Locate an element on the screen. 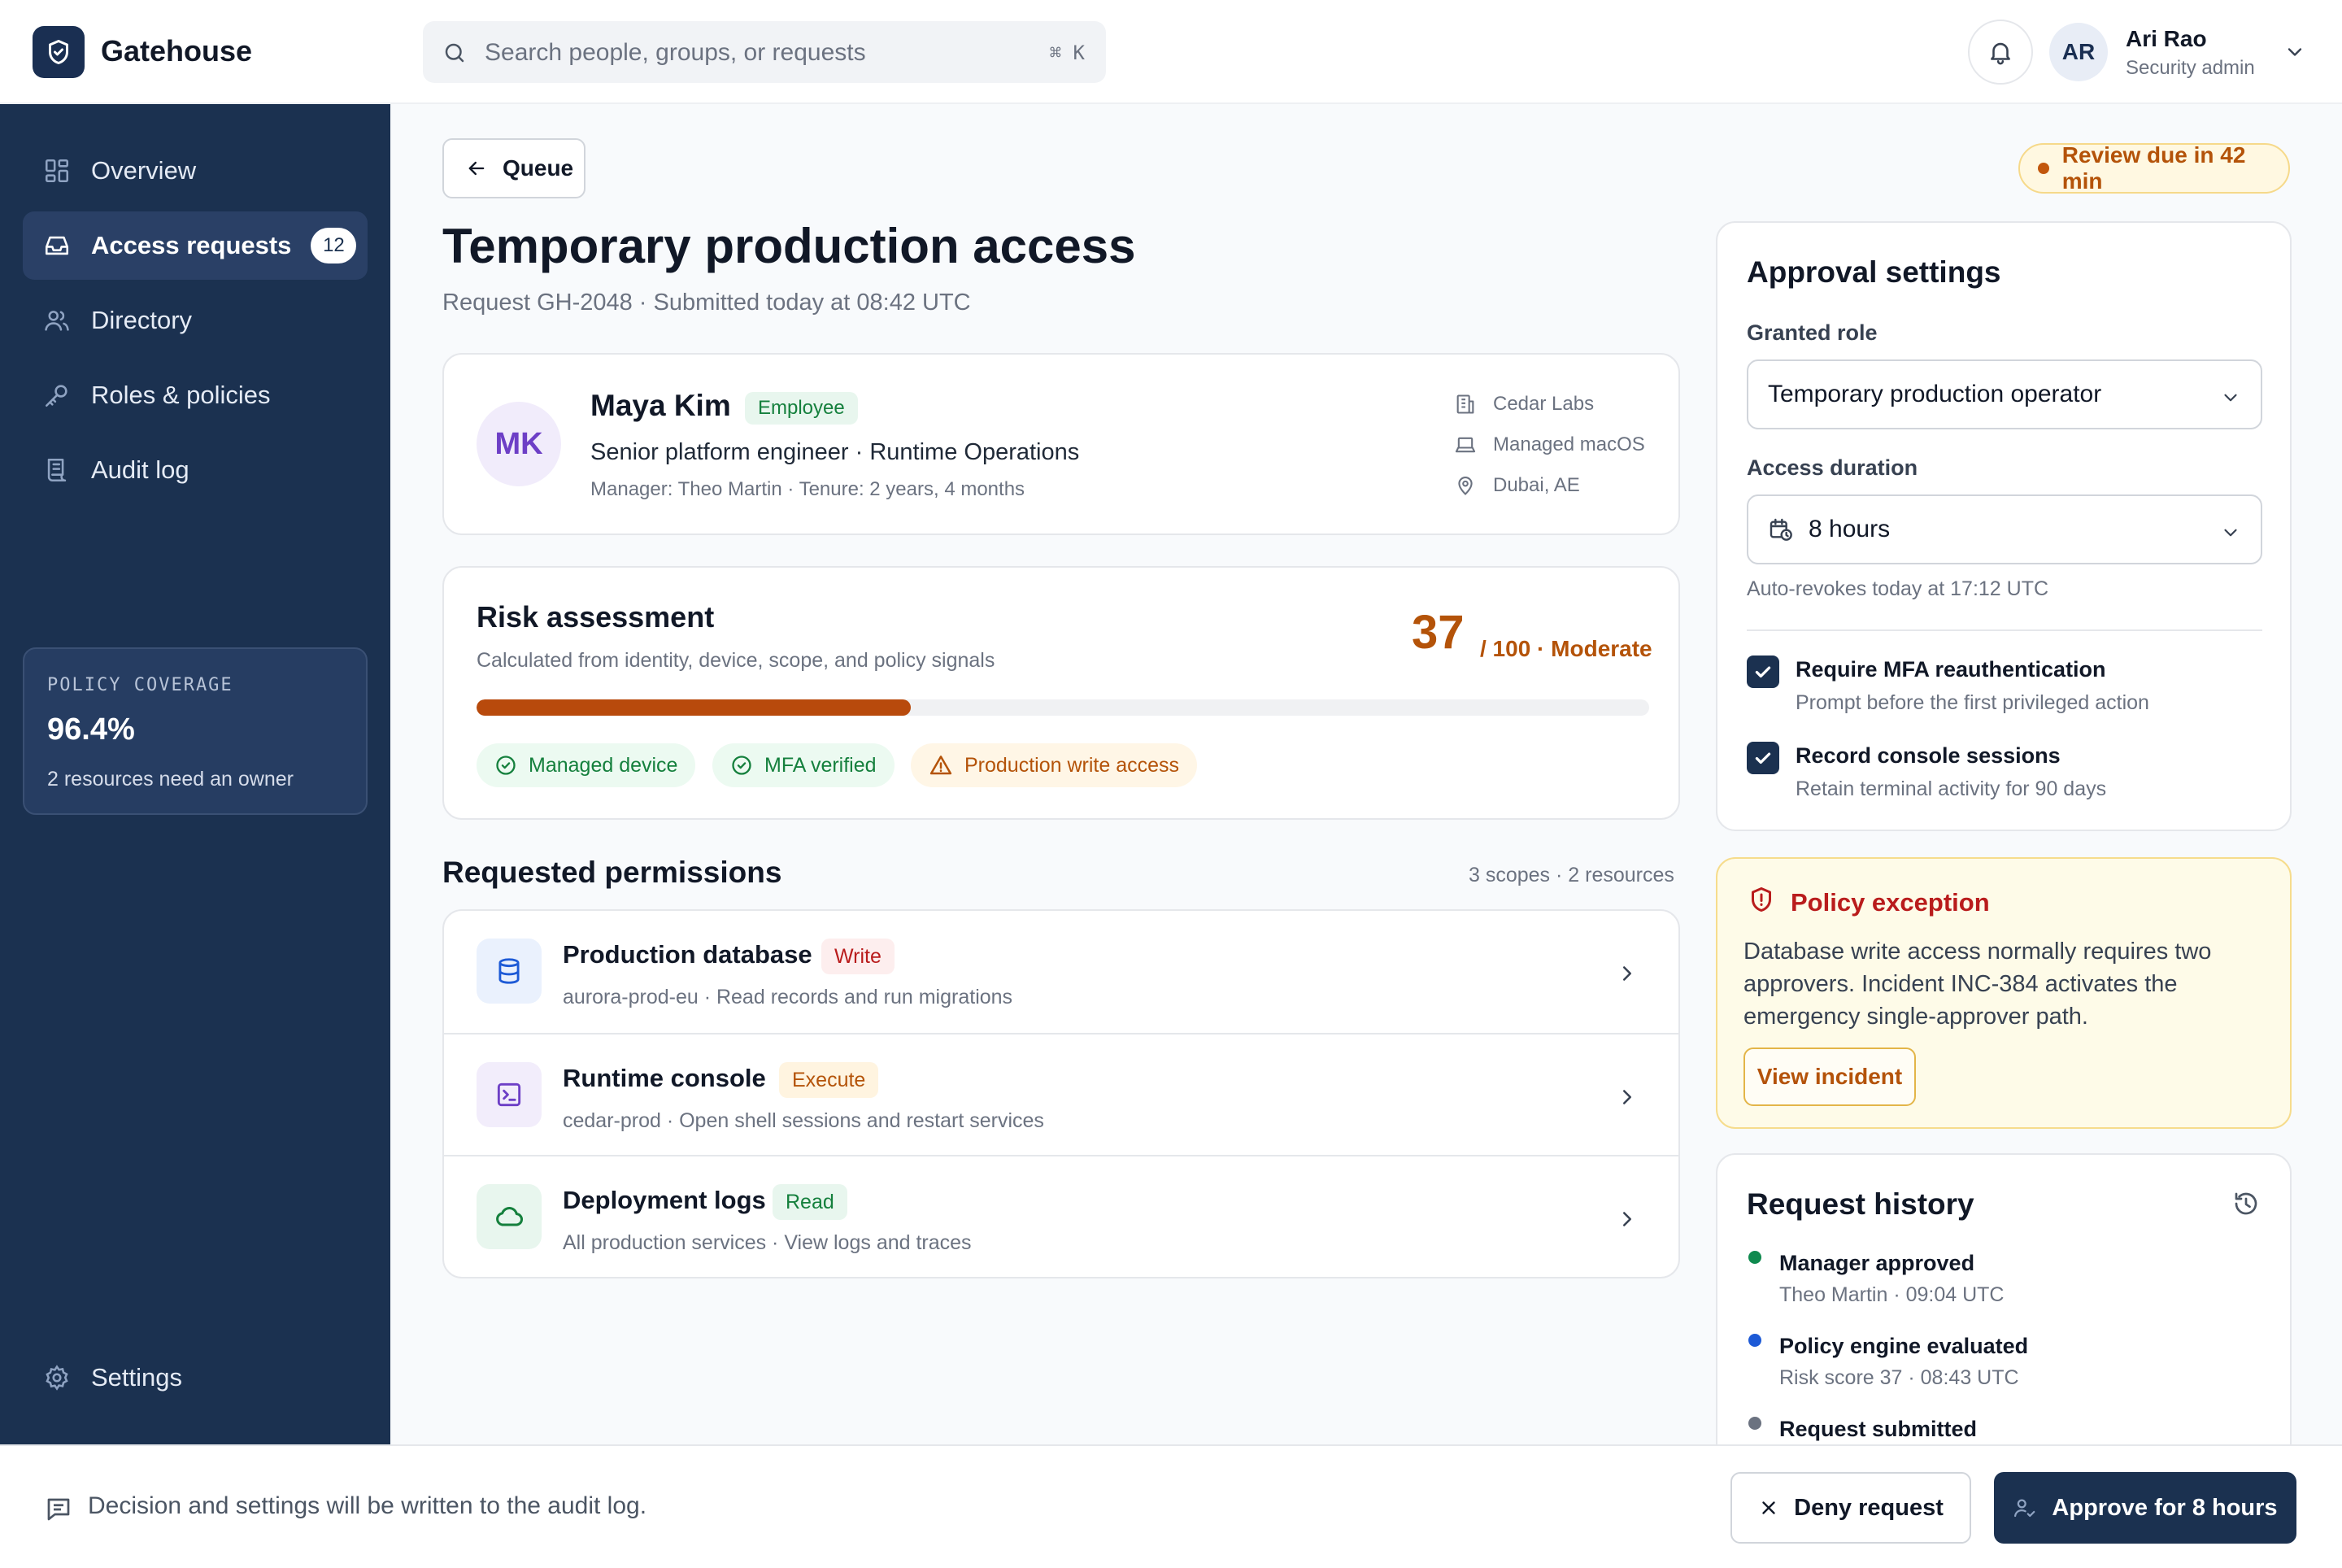 The height and width of the screenshot is (1568, 2342). sidebar-item-label: Roles & policies is located at coordinates (181, 395).